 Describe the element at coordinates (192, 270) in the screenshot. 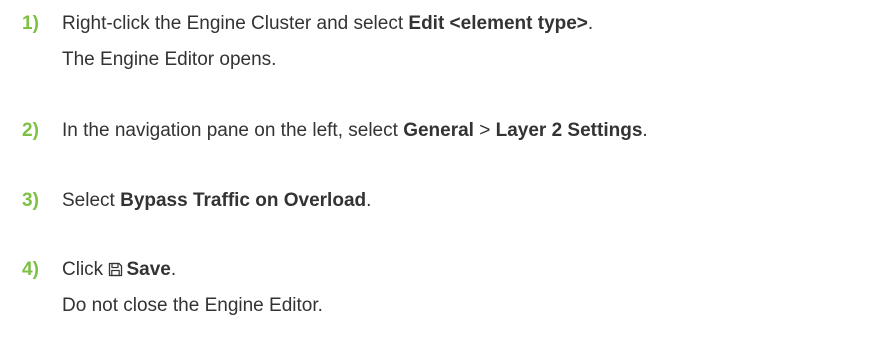

I see `step-instruction: Click Save.` at that location.